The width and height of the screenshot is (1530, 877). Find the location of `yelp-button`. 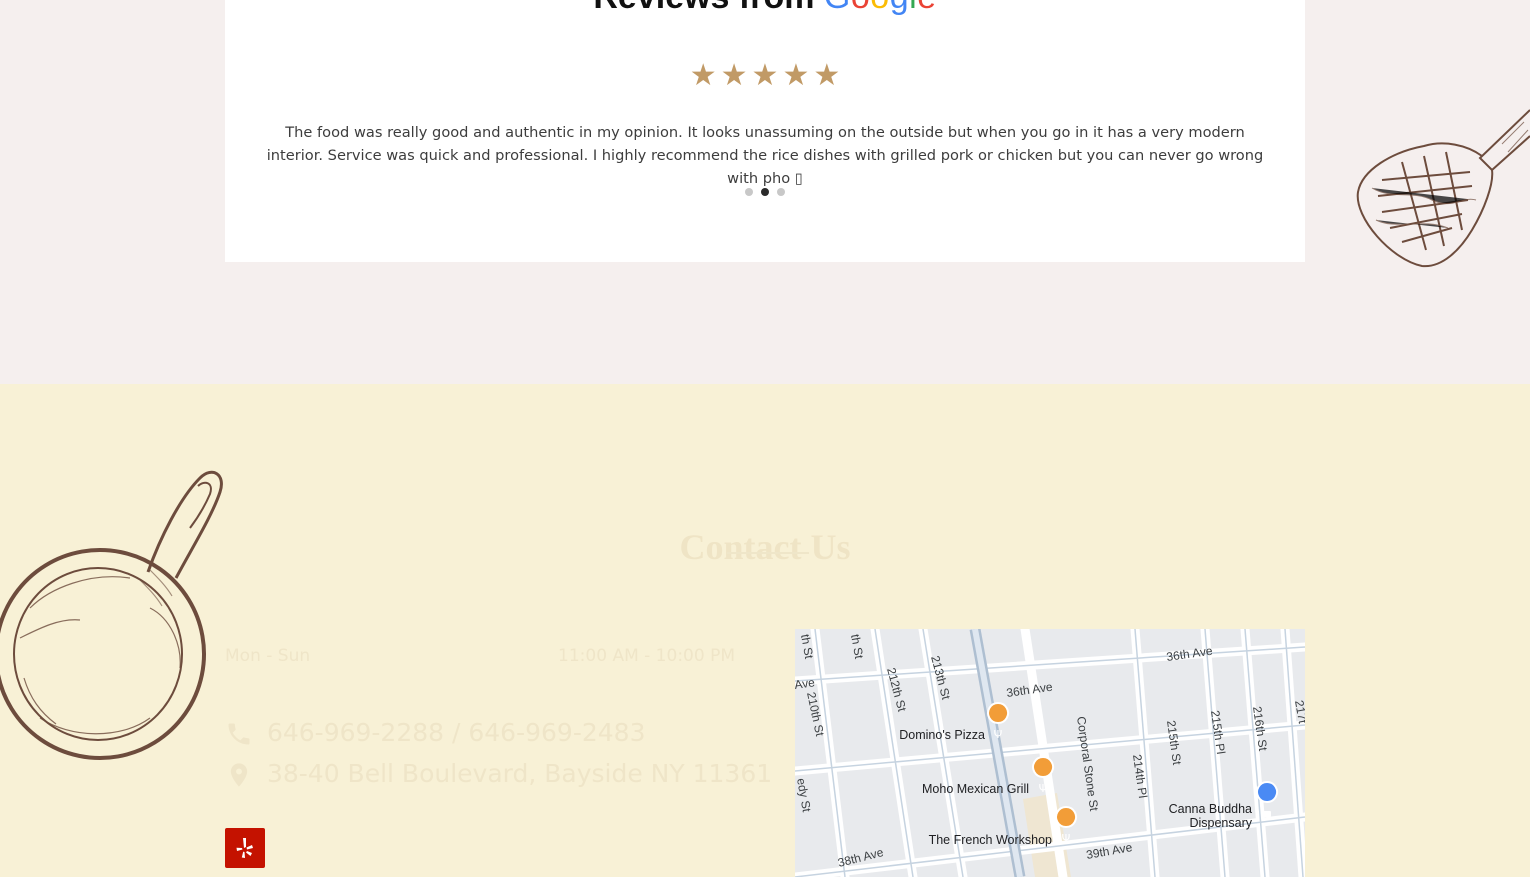

yelp-button is located at coordinates (245, 848).